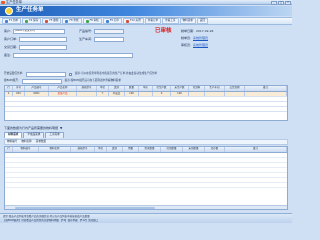  I want to click on col-header: 已领料, so click(197, 88).